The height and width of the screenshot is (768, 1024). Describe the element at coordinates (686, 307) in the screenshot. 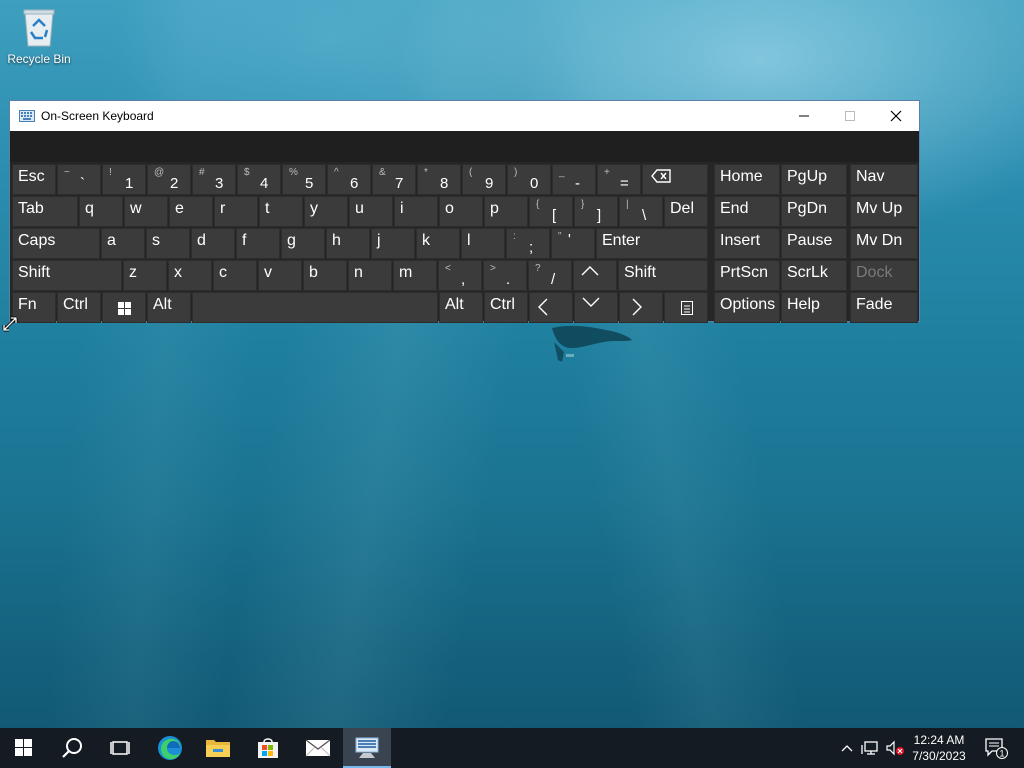

I see `key-menu` at that location.